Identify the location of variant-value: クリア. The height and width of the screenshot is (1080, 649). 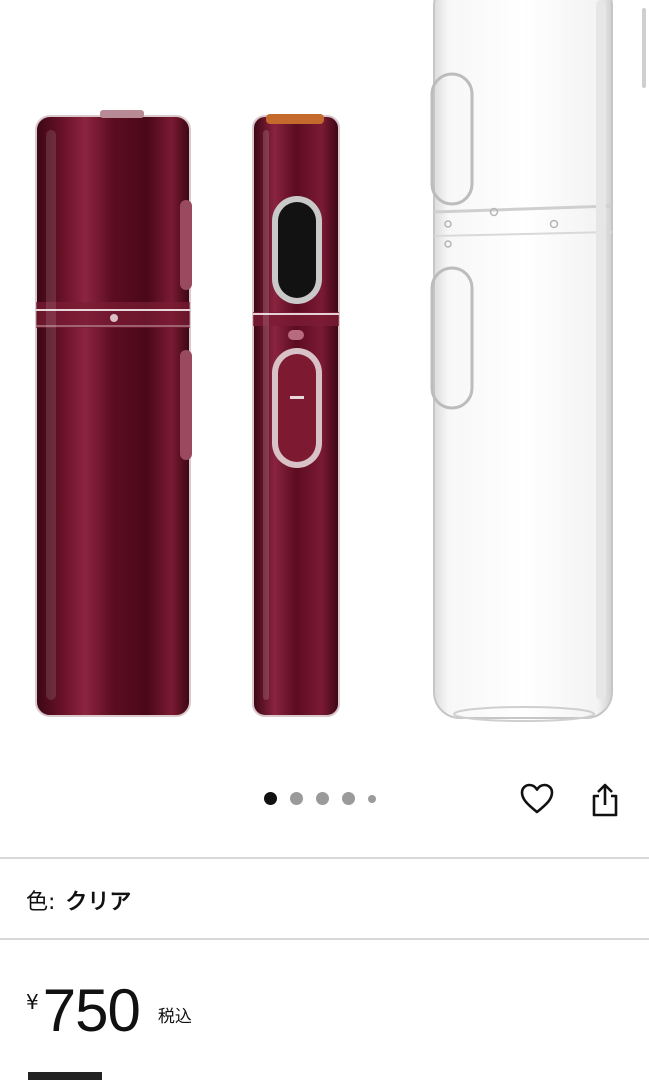
(98, 902).